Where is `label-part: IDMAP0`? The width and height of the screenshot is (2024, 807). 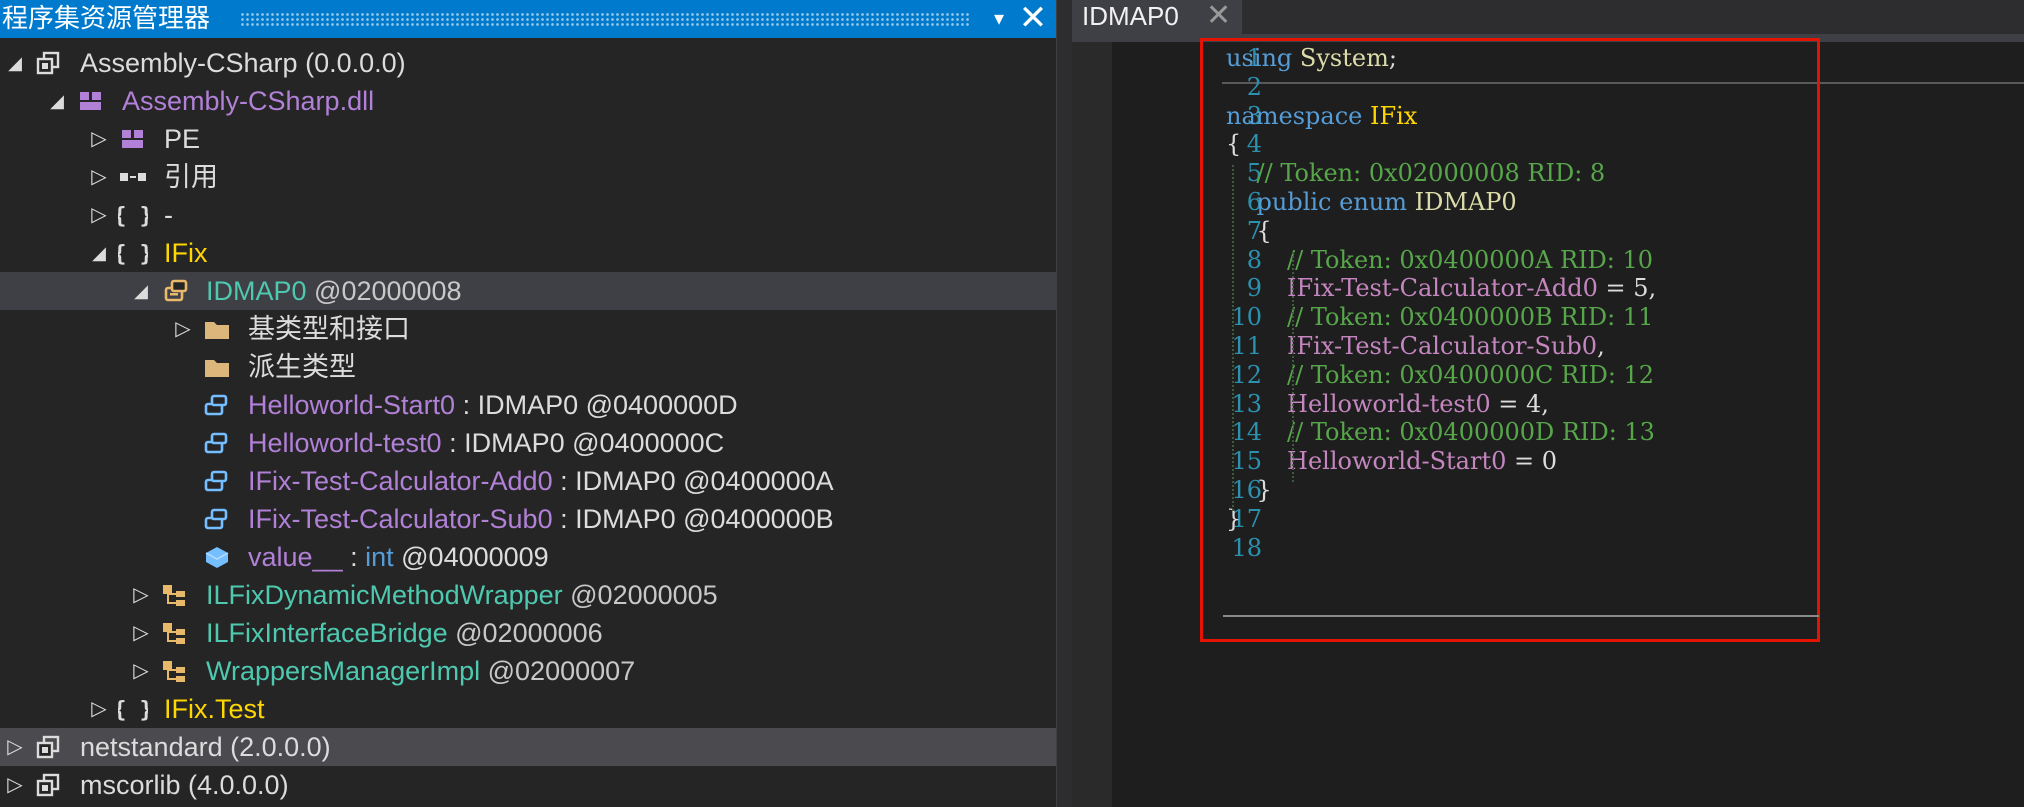
label-part: IDMAP0 is located at coordinates (256, 291).